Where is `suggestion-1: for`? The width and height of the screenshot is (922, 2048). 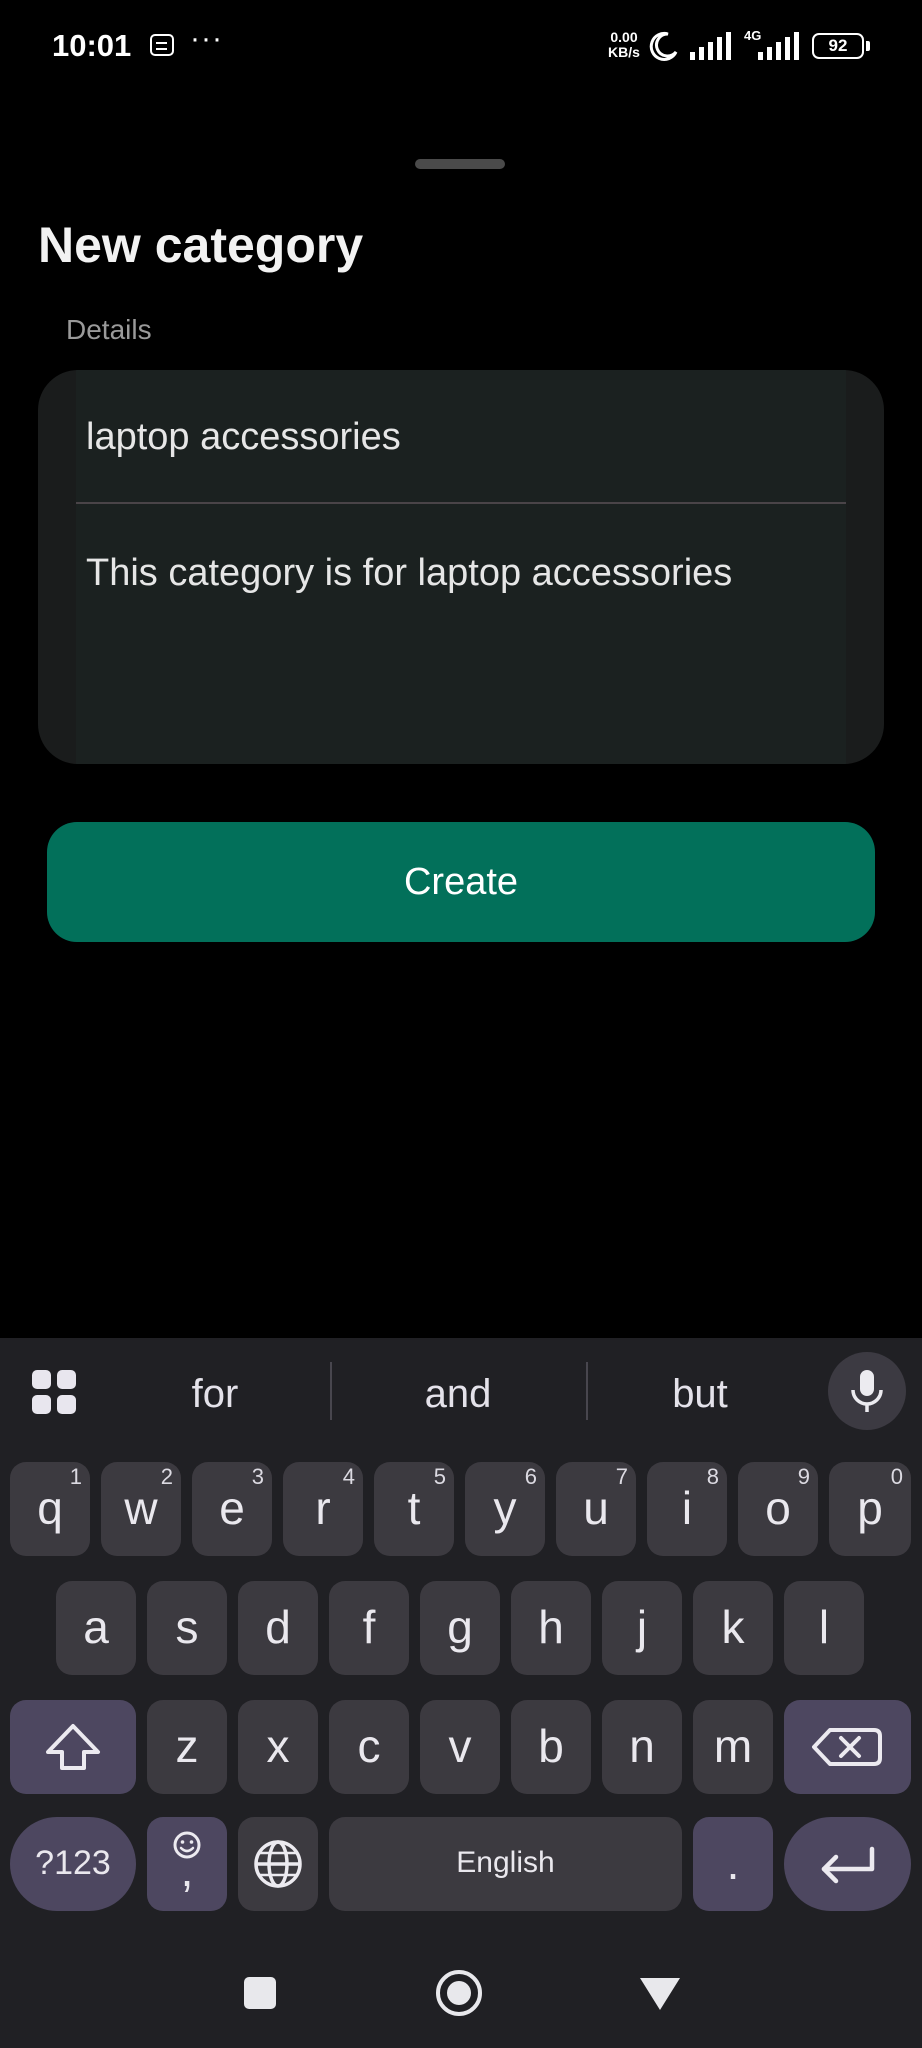 suggestion-1: for is located at coordinates (215, 1394).